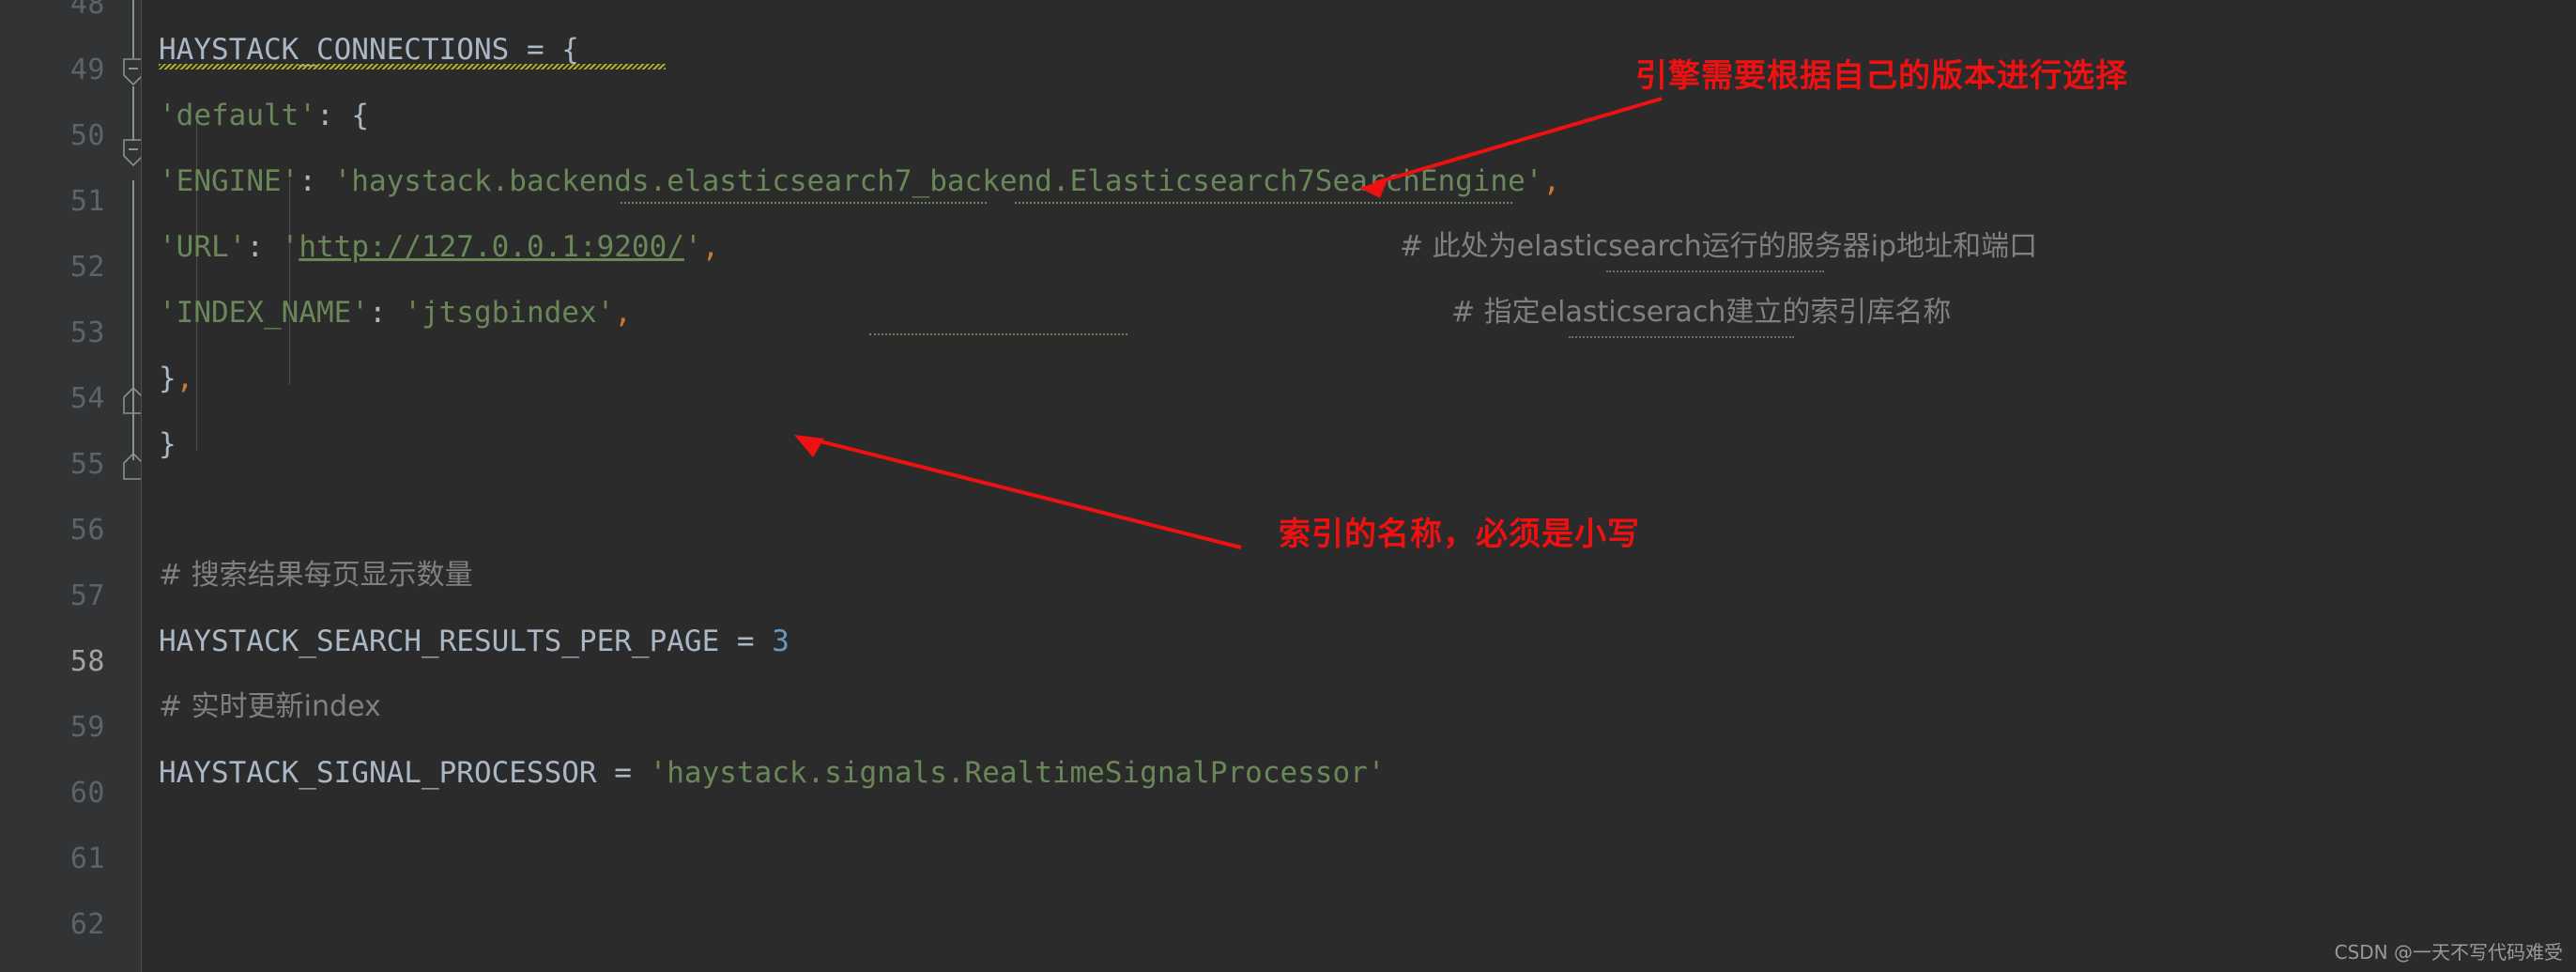  Describe the element at coordinates (229, 181) in the screenshot. I see `token-key-engine: 'ENGINE'` at that location.